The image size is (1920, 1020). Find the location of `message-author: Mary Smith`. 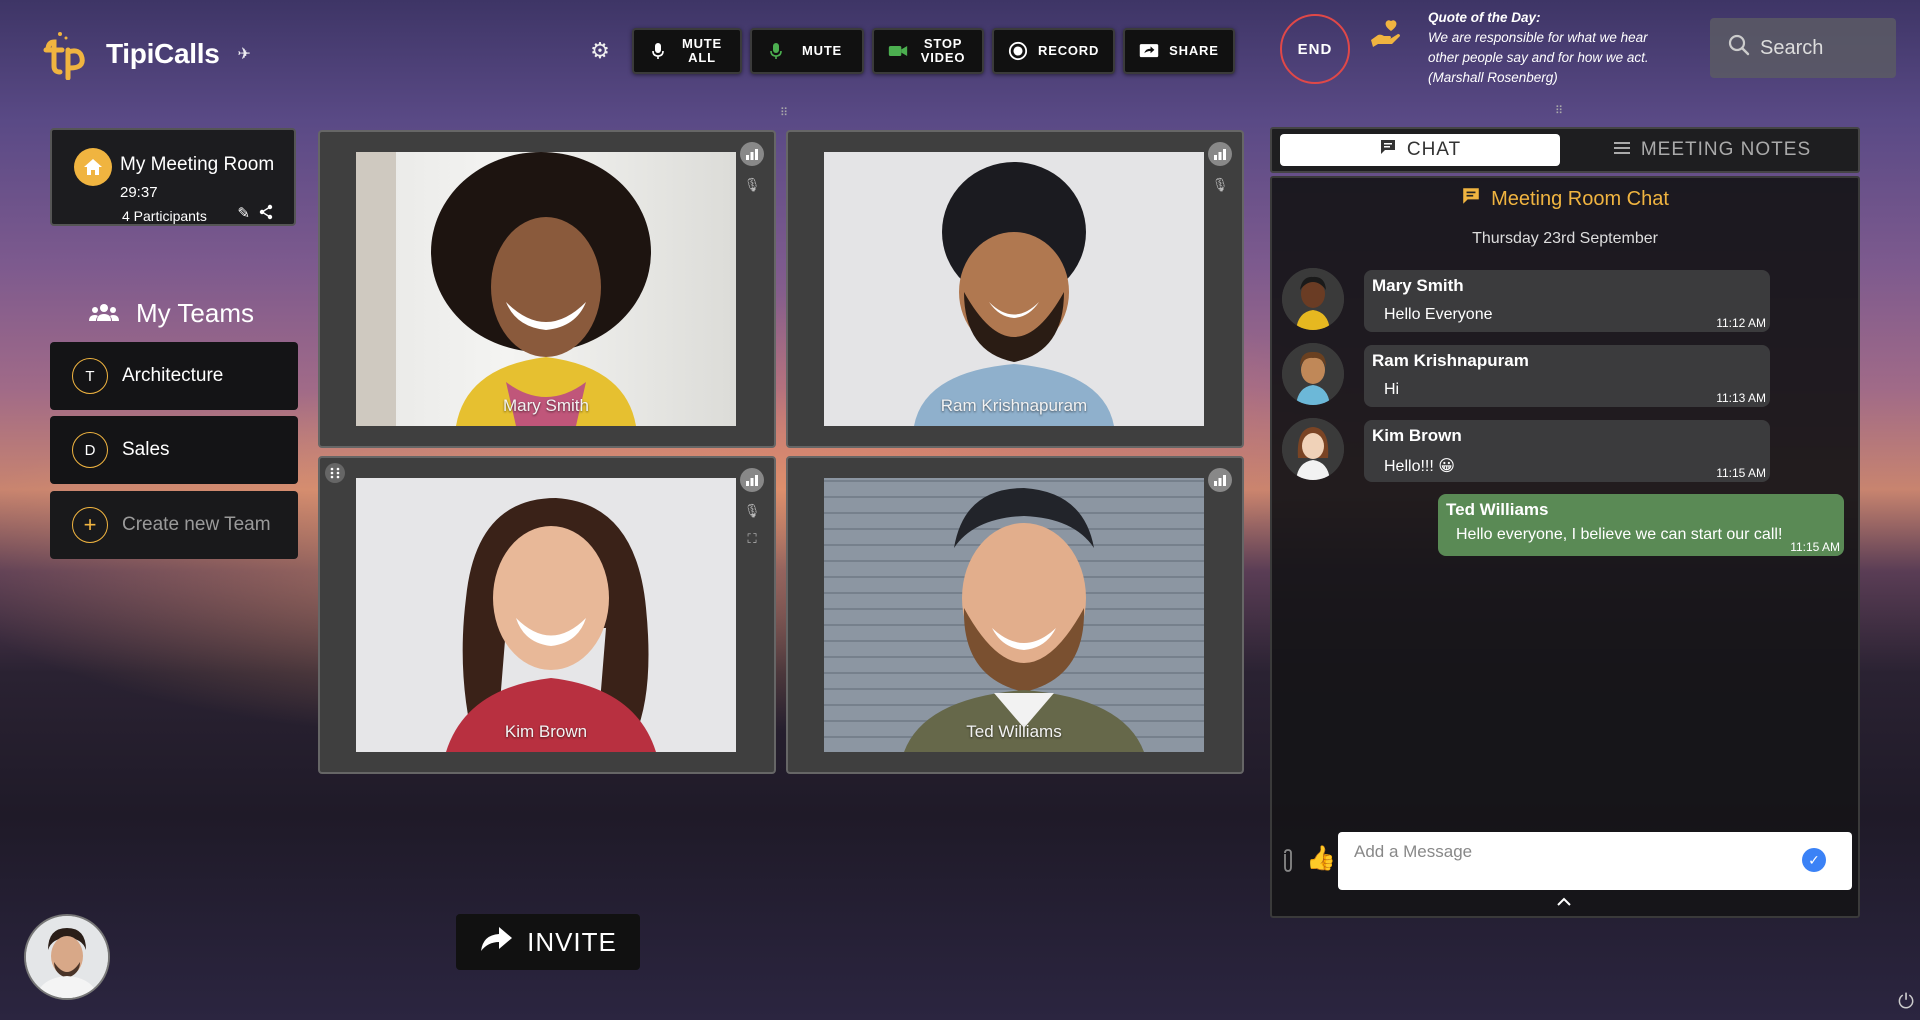

message-author: Mary Smith is located at coordinates (1418, 285).